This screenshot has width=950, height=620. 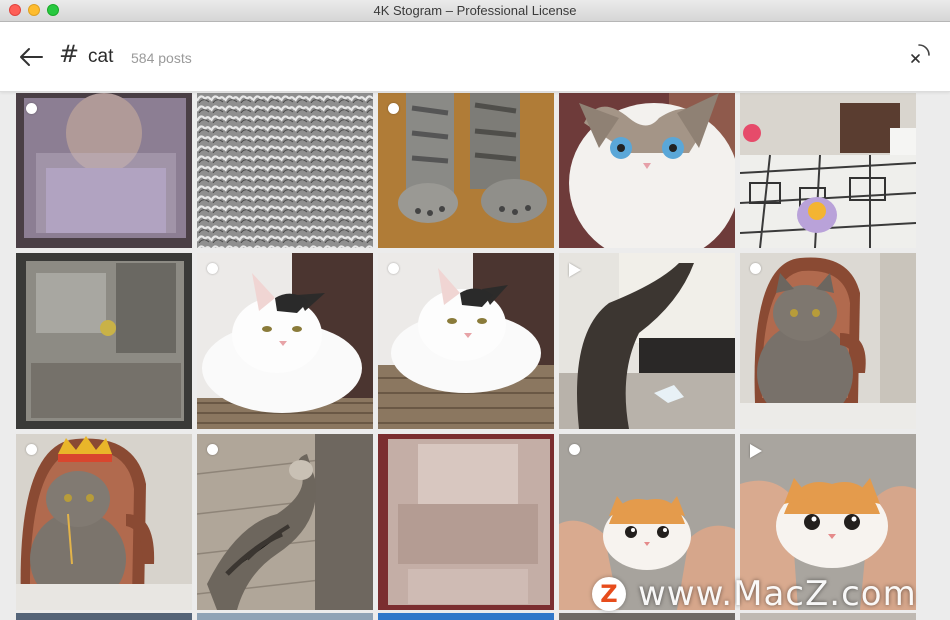 I want to click on watermark: Z www.MacZ.com, so click(x=754, y=594).